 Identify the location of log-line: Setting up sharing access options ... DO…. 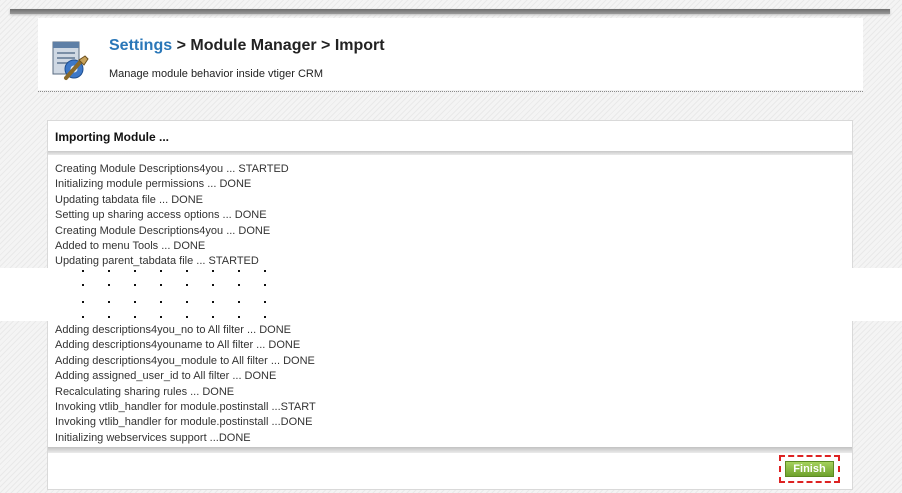
(161, 215).